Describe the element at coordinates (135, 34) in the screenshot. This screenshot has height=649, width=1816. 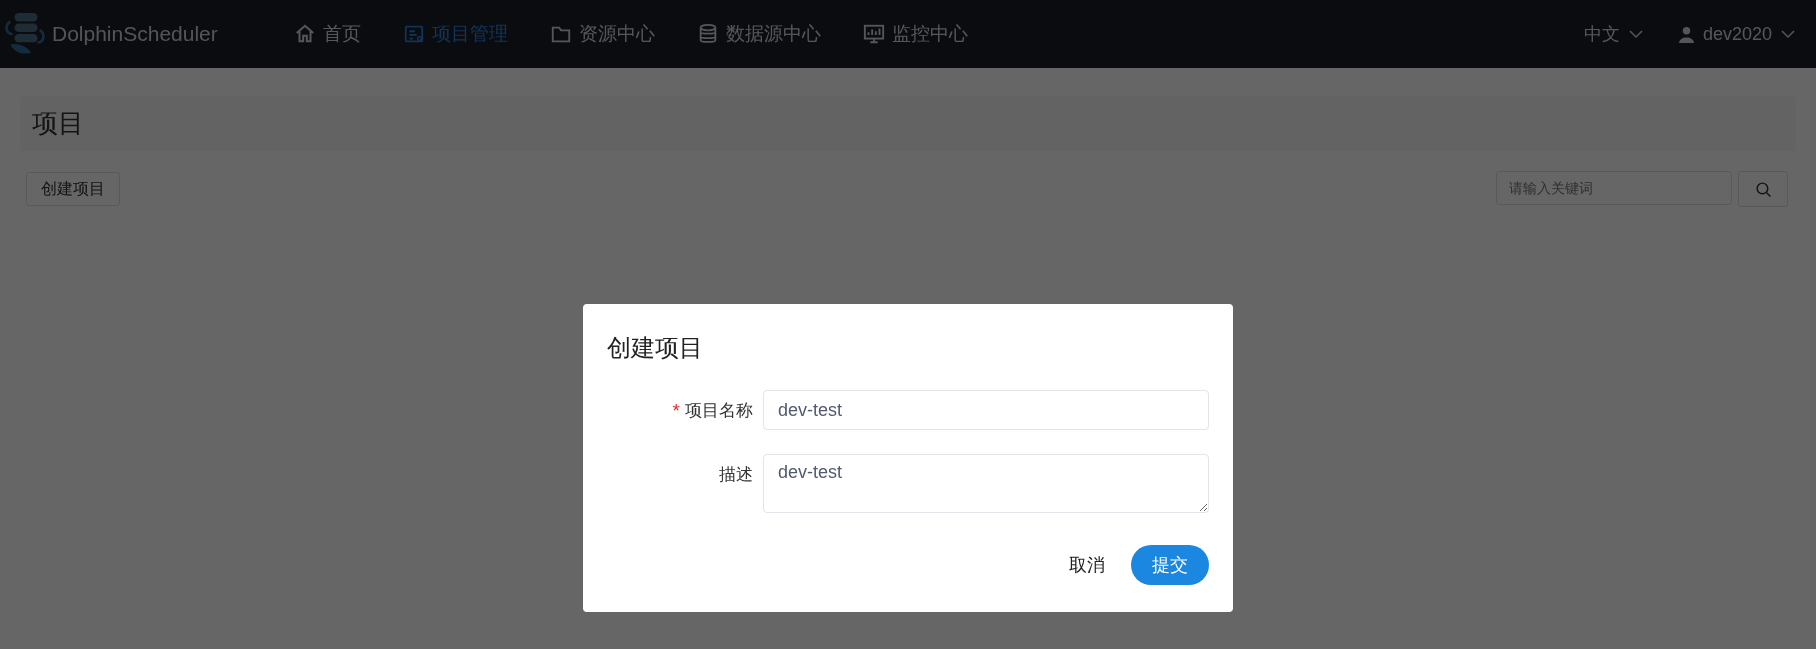
I see `brand-name: DolphinScheduler` at that location.